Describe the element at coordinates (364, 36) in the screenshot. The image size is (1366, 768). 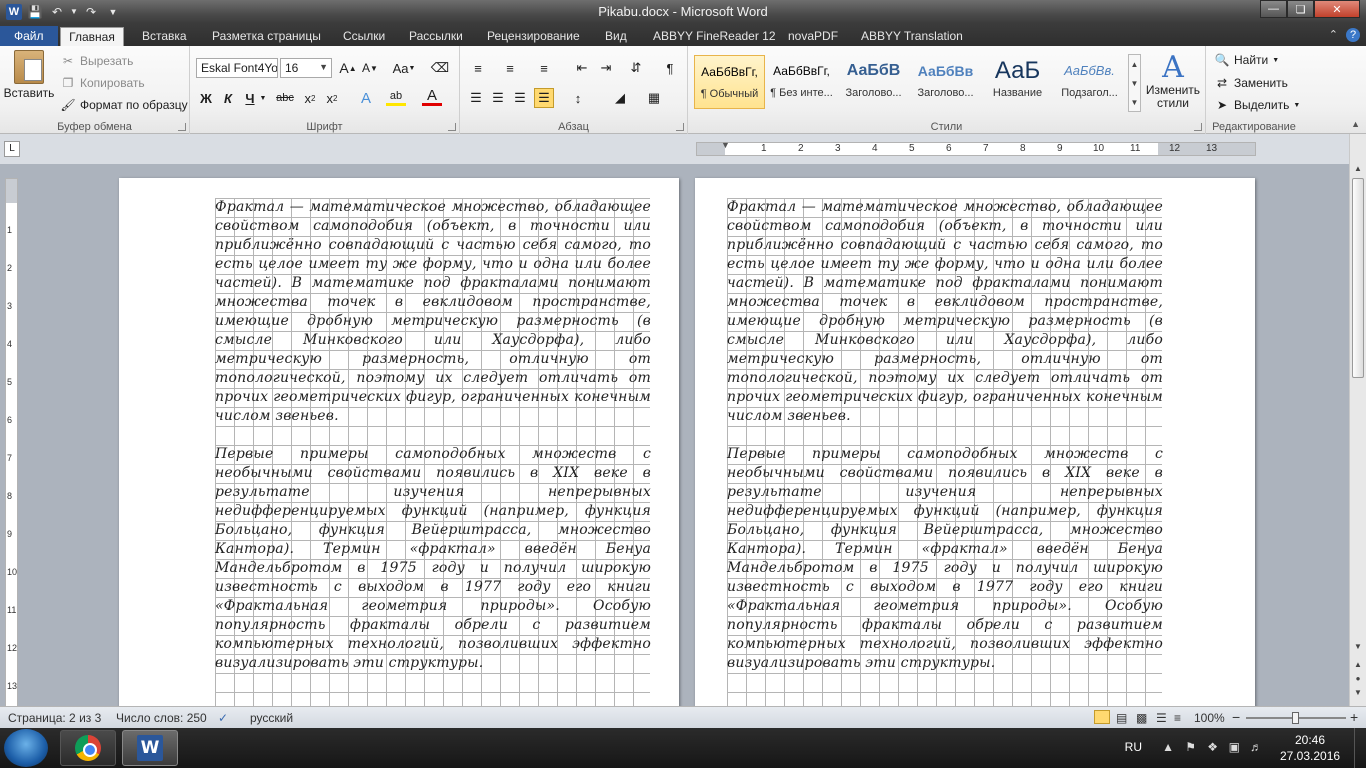
I see `tab-references: Ссылки` at that location.